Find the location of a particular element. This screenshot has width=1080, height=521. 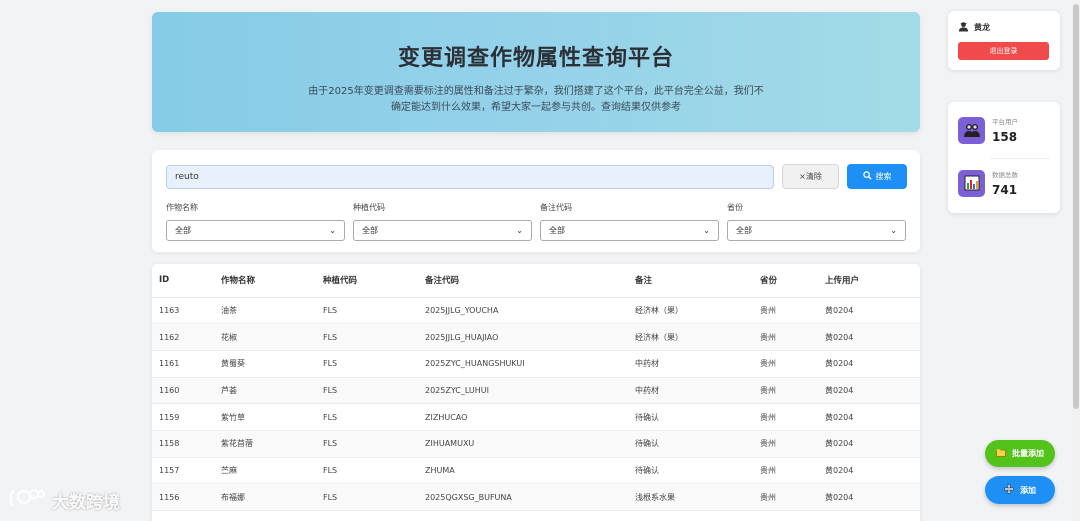

column-header-planting-code: 种植代码 is located at coordinates (367, 281).